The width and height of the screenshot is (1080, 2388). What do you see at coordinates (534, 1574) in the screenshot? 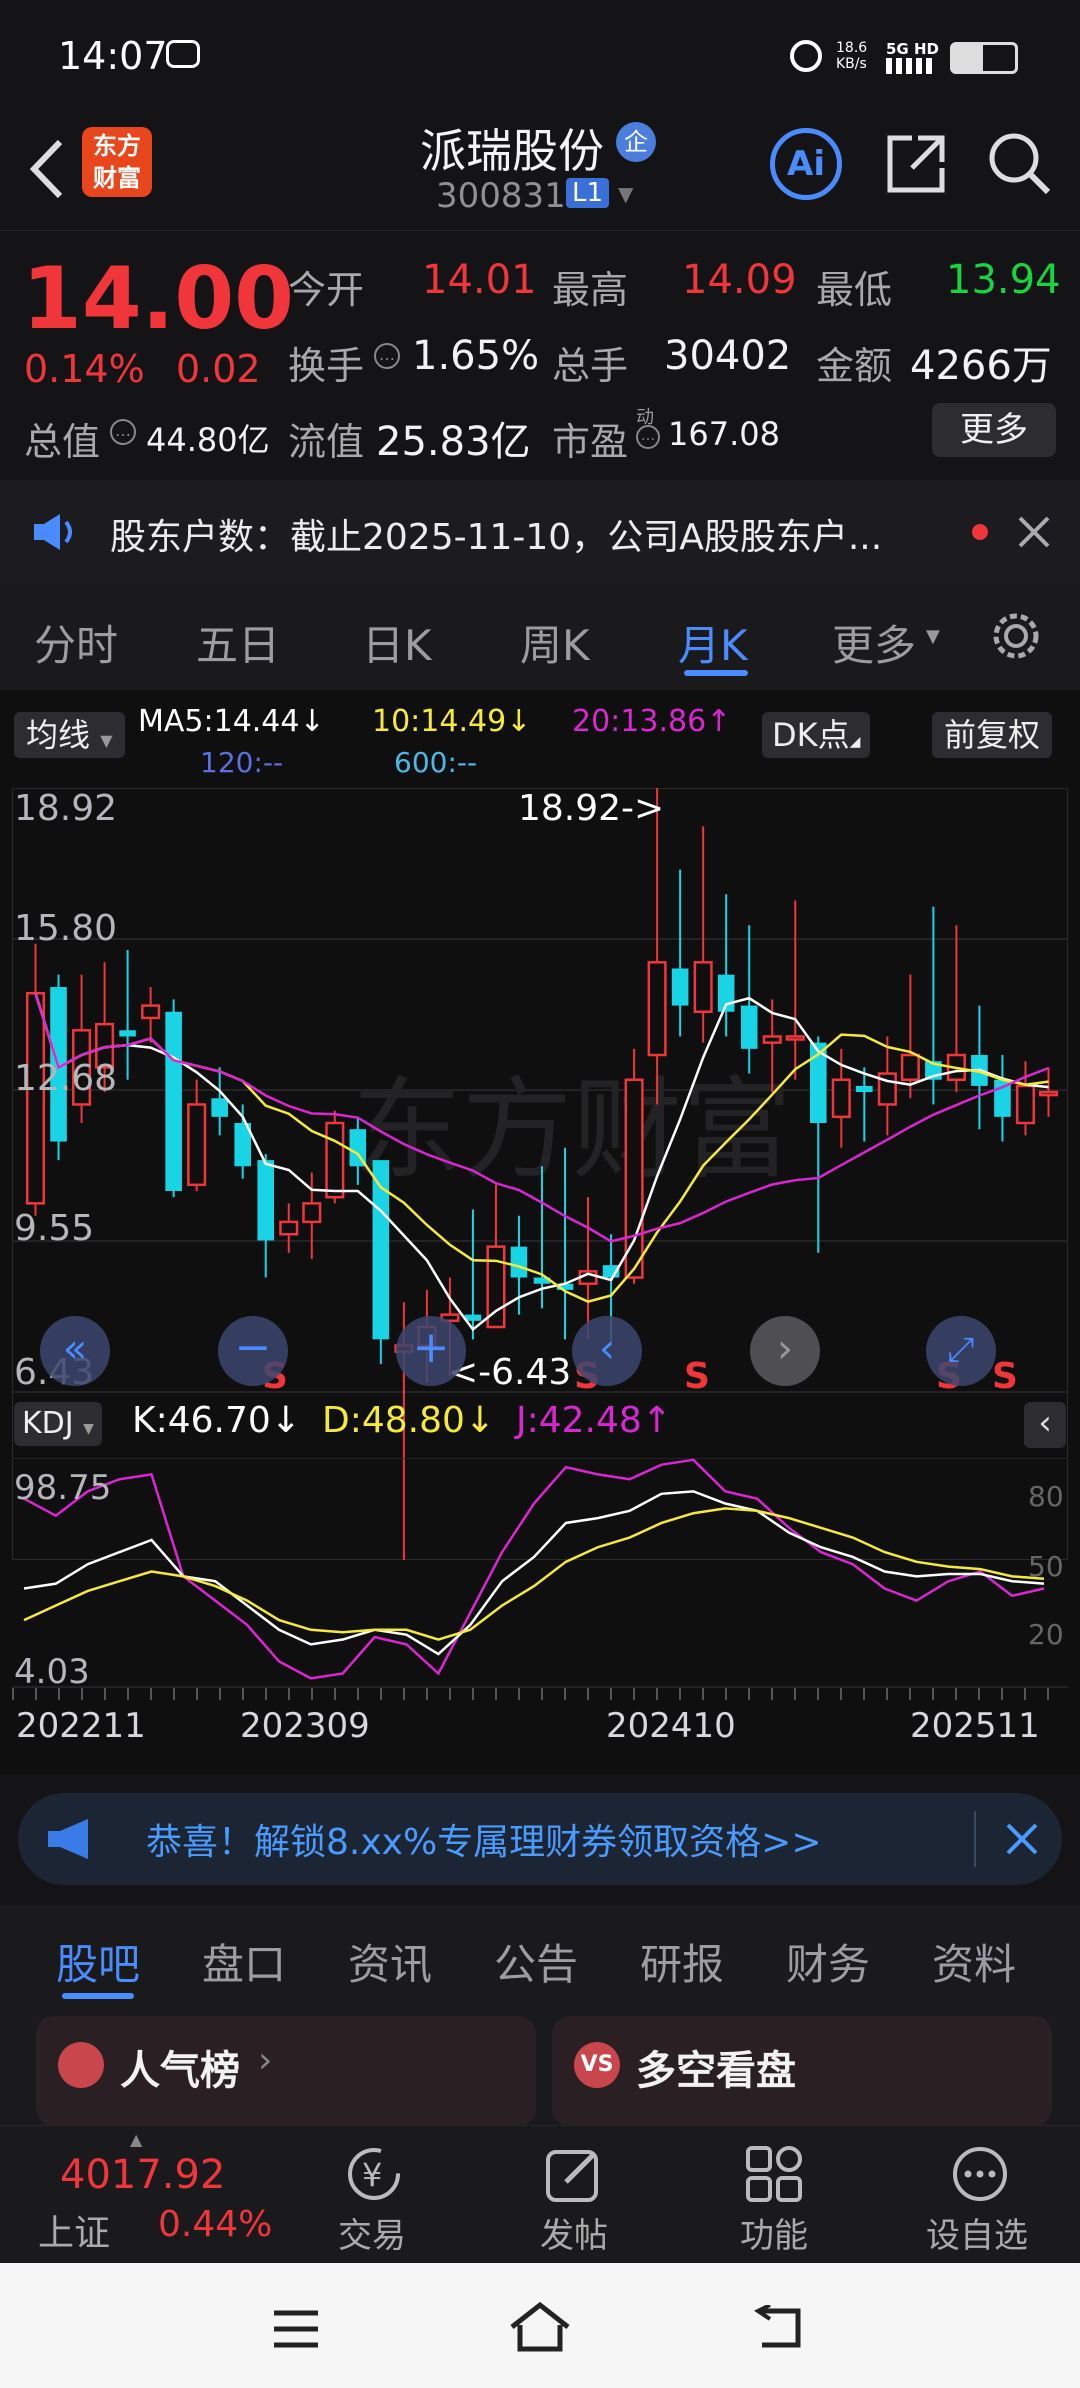
I see `kdj-d-line` at bounding box center [534, 1574].